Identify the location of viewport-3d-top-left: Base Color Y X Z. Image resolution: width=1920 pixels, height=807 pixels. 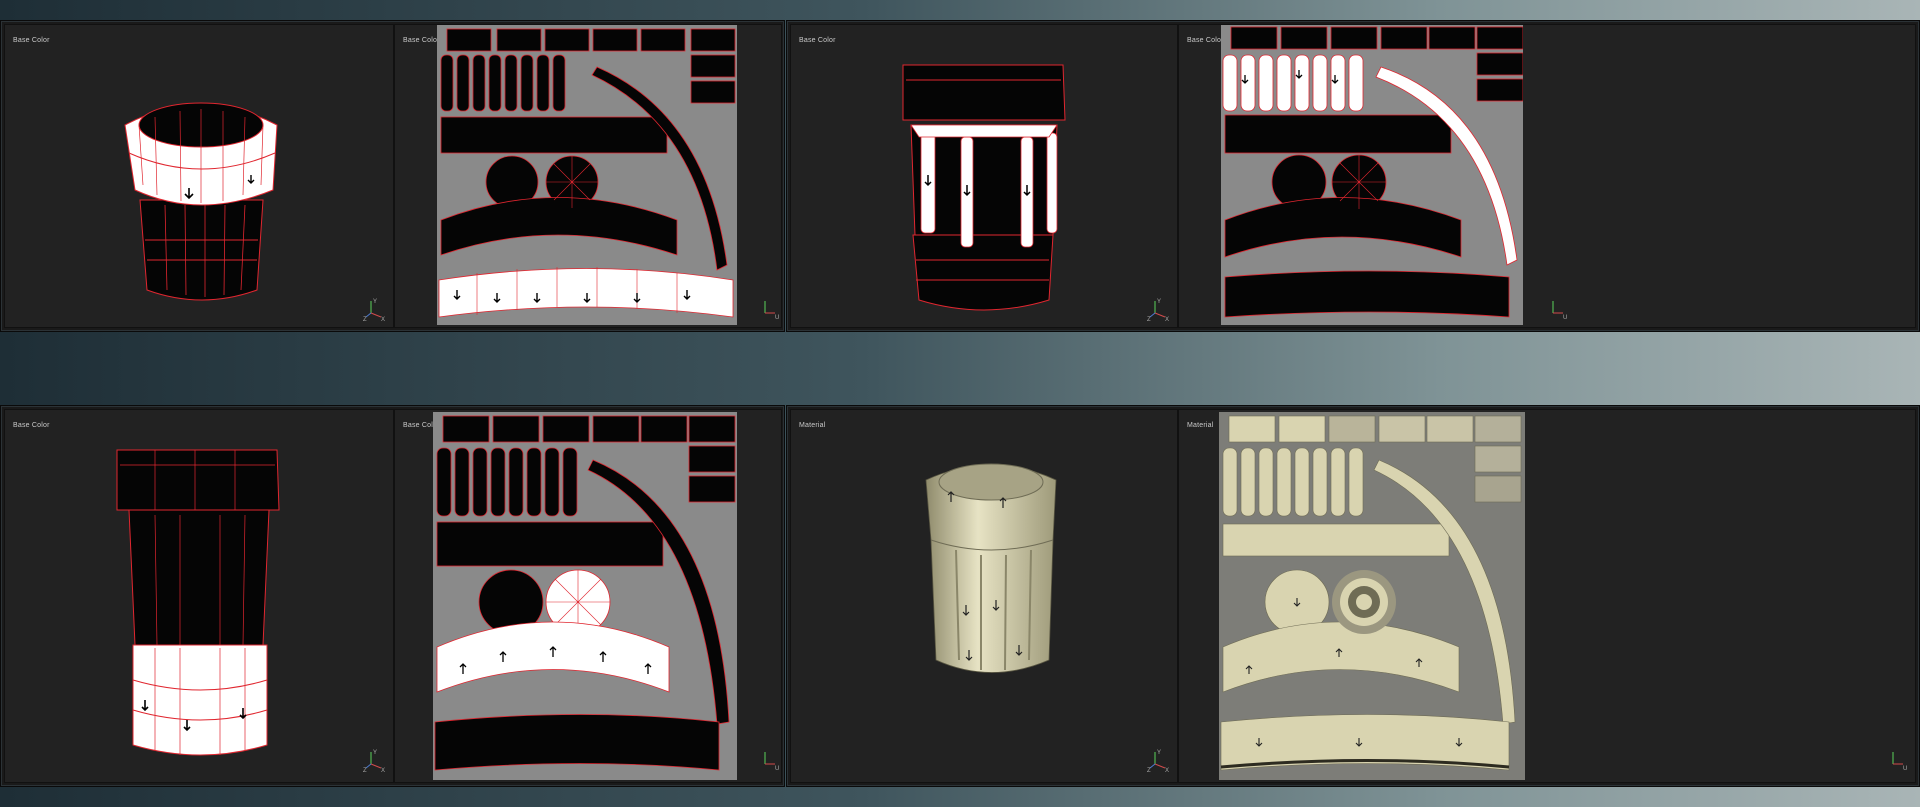
(199, 176).